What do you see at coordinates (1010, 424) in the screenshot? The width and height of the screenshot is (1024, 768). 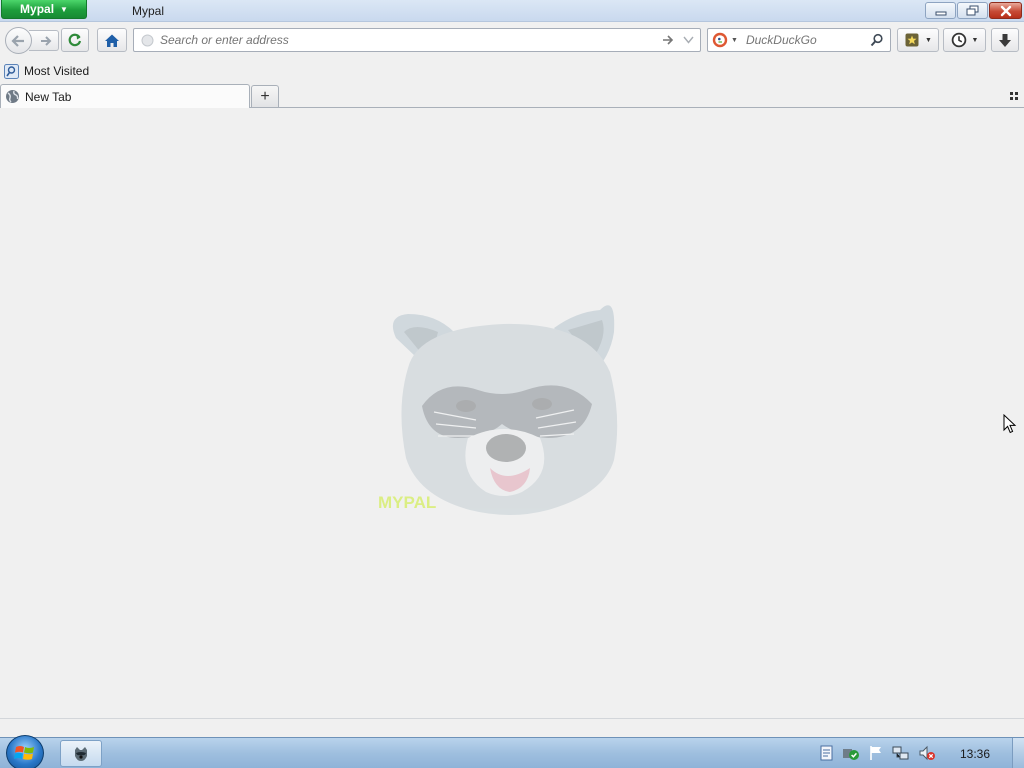 I see `mouse-cursor-icon` at bounding box center [1010, 424].